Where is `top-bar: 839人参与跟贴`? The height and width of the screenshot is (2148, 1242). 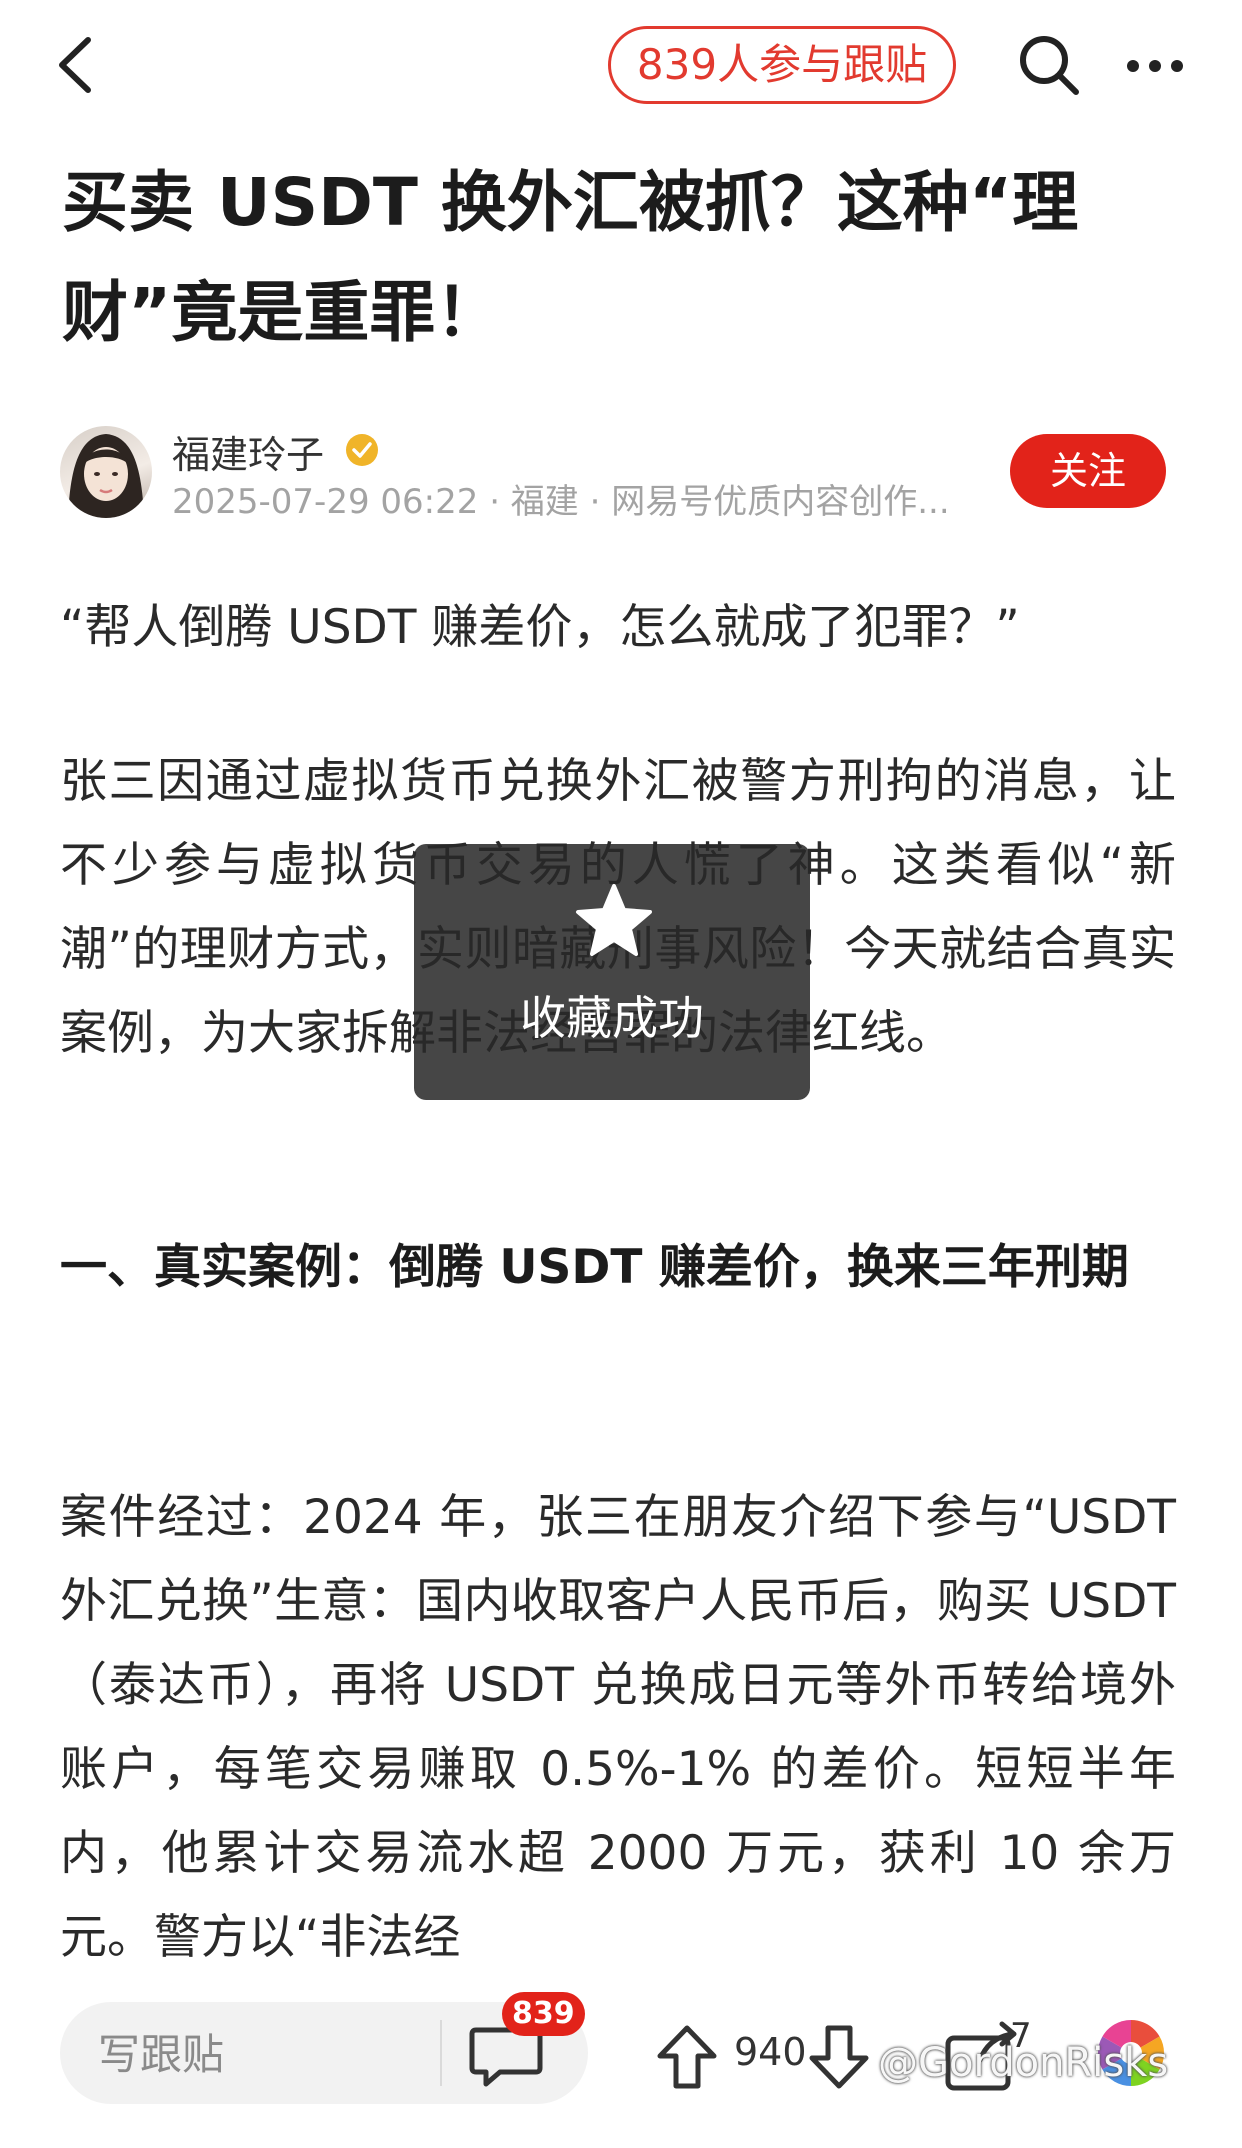 top-bar: 839人参与跟贴 is located at coordinates (621, 65).